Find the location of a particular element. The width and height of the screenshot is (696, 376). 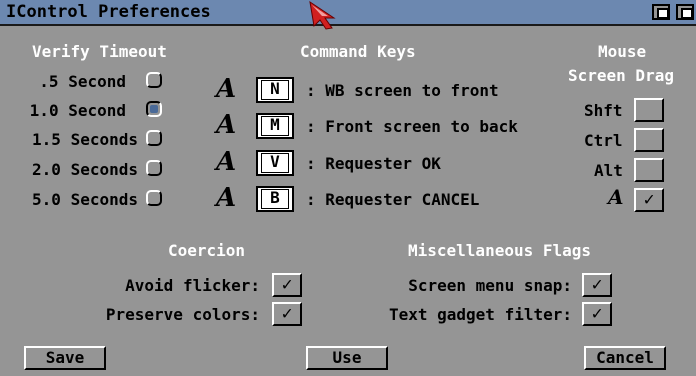

command-key-n-field: N is located at coordinates (275, 90).